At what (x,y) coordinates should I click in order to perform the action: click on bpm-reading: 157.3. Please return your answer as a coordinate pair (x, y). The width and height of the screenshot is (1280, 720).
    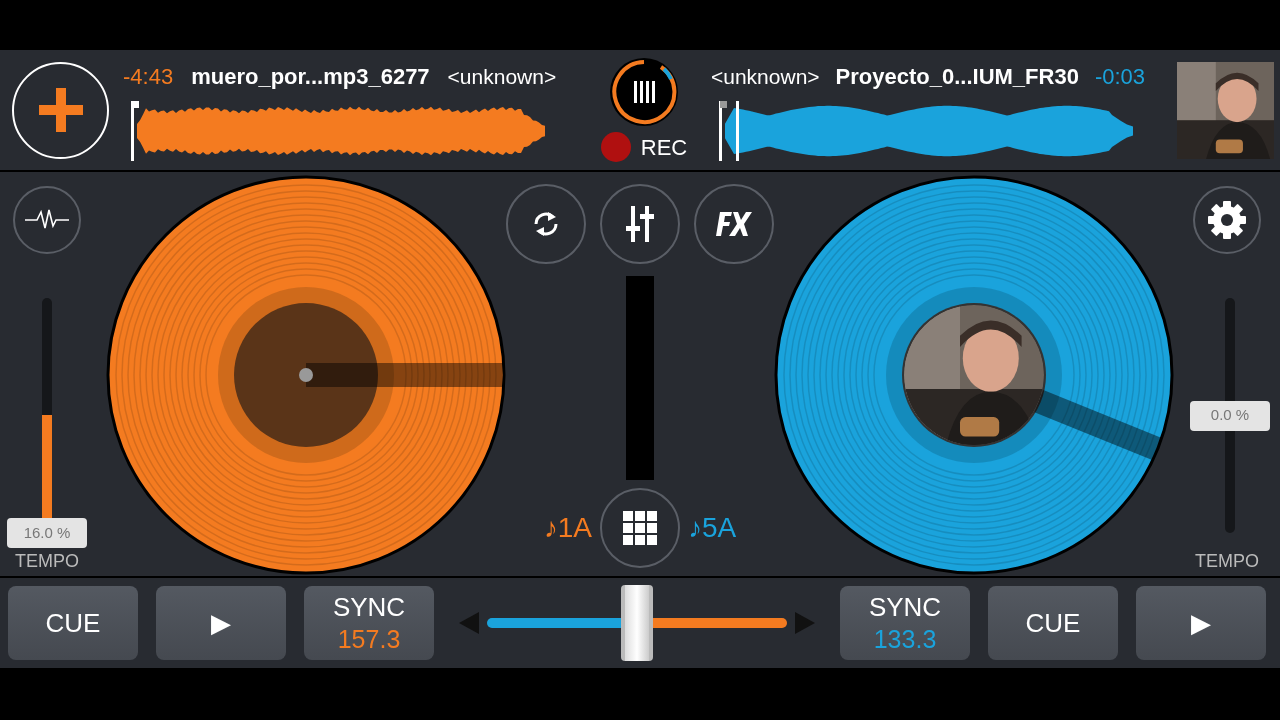
    Looking at the image, I should click on (369, 639).